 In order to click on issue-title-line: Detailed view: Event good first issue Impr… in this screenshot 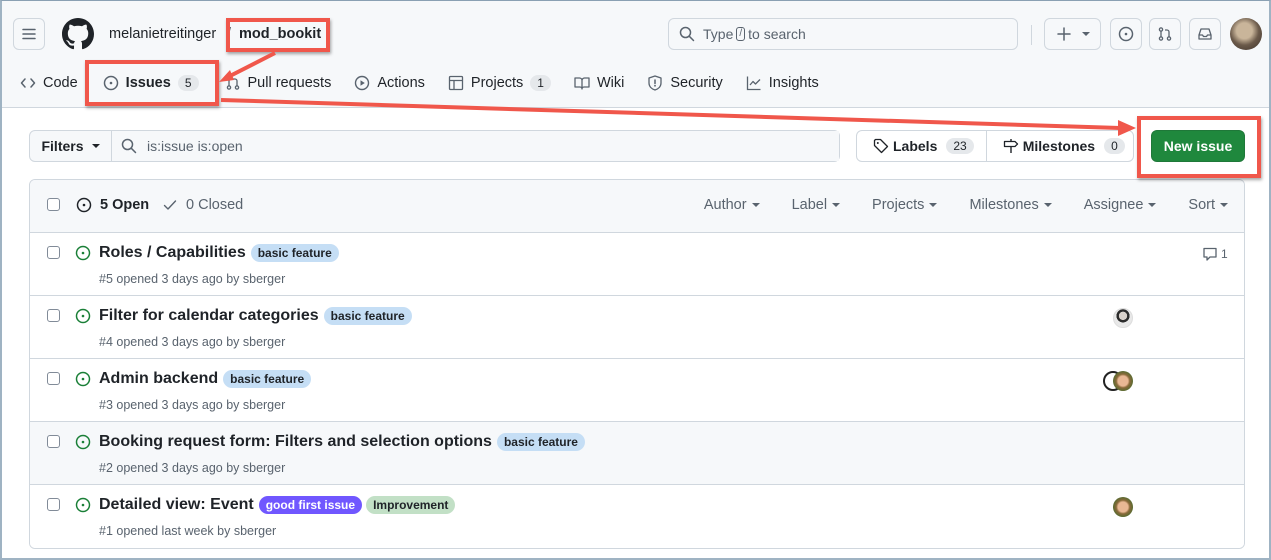, I will do `click(277, 505)`.